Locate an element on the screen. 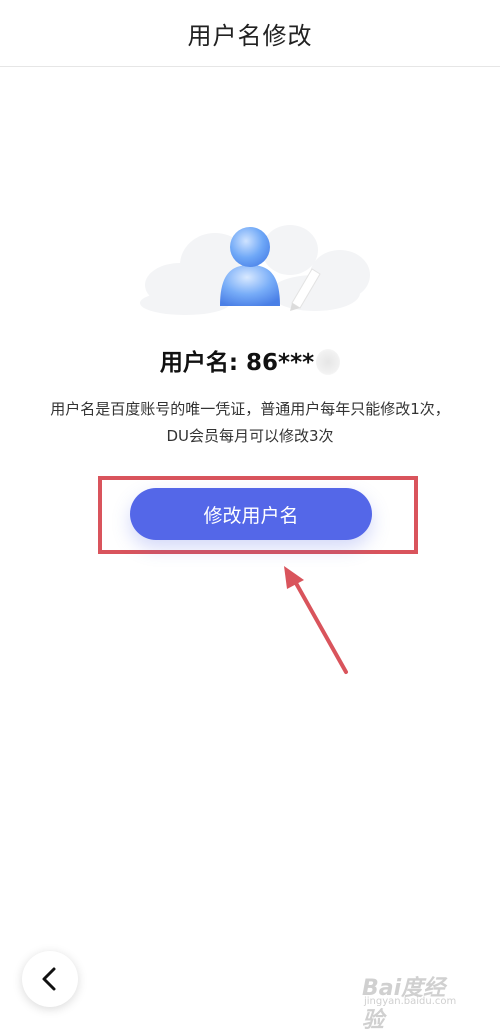 This screenshot has height=1034, width=500. modify-username-button: 修改用户名 is located at coordinates (251, 514).